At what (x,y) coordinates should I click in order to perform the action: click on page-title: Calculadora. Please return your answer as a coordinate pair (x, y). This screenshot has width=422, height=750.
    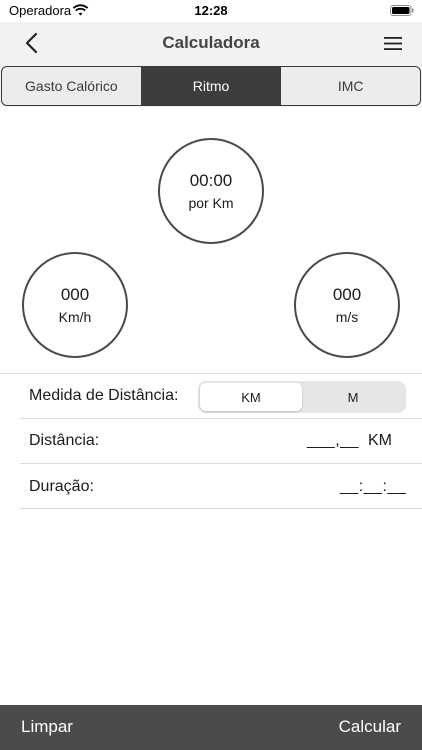
    Looking at the image, I should click on (211, 42).